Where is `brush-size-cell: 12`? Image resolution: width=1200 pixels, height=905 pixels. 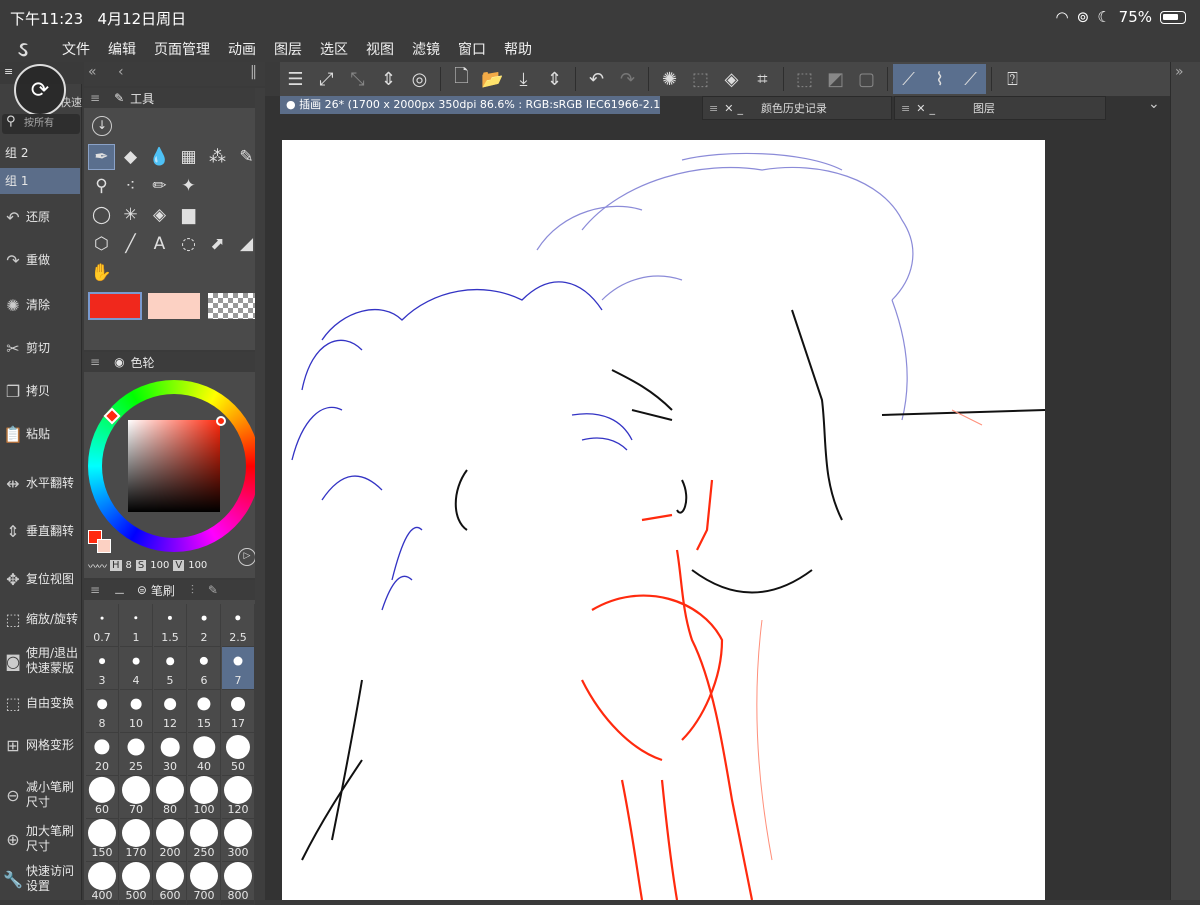 brush-size-cell: 12 is located at coordinates (170, 711).